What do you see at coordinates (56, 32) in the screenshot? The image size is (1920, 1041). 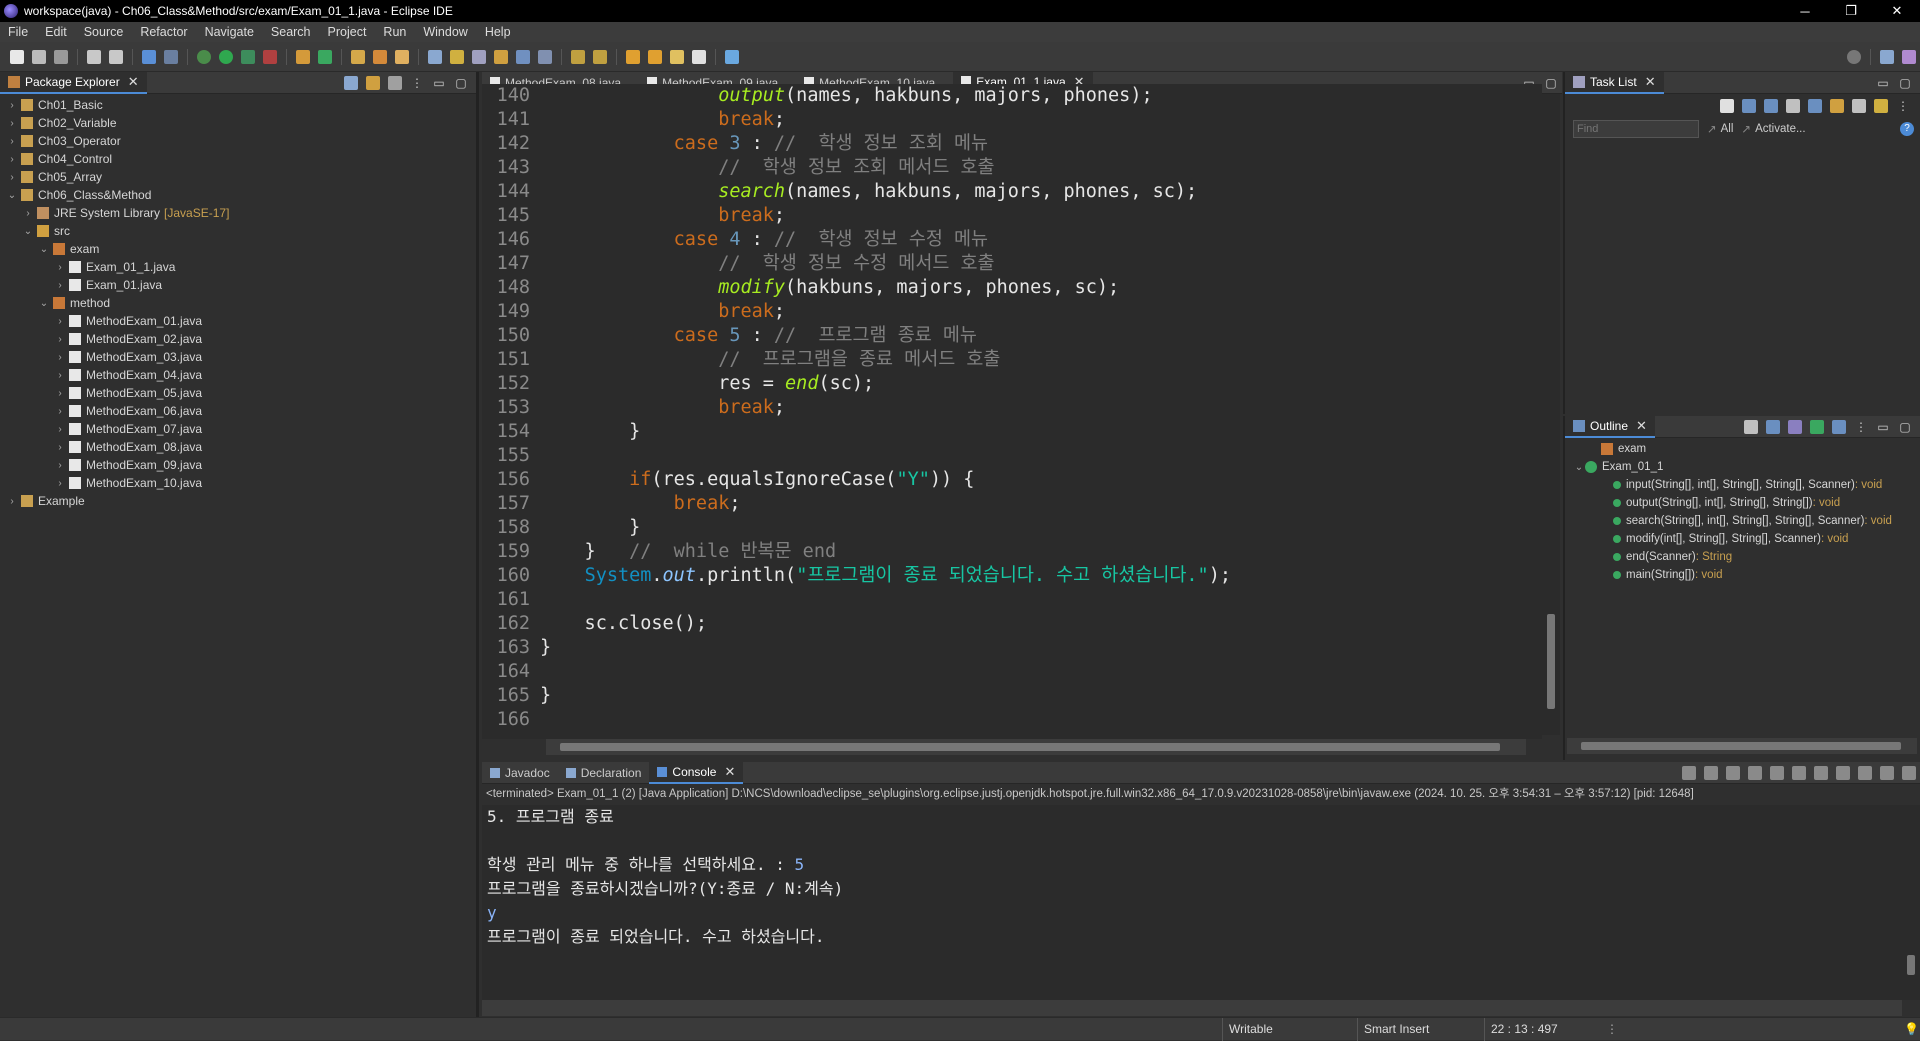 I see `menu-edit: Edit` at bounding box center [56, 32].